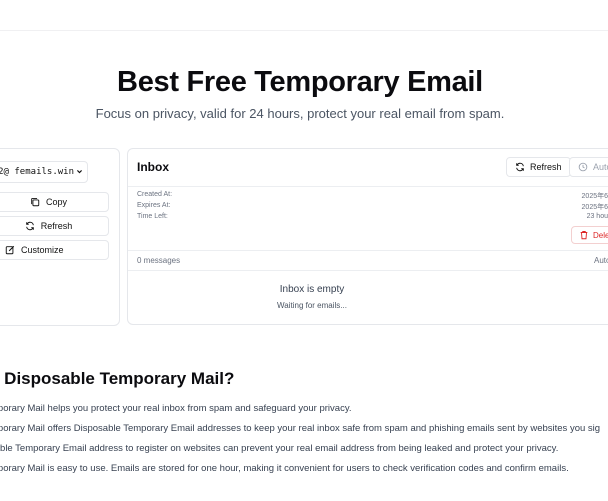  What do you see at coordinates (584, 235) in the screenshot?
I see `trash-icon` at bounding box center [584, 235].